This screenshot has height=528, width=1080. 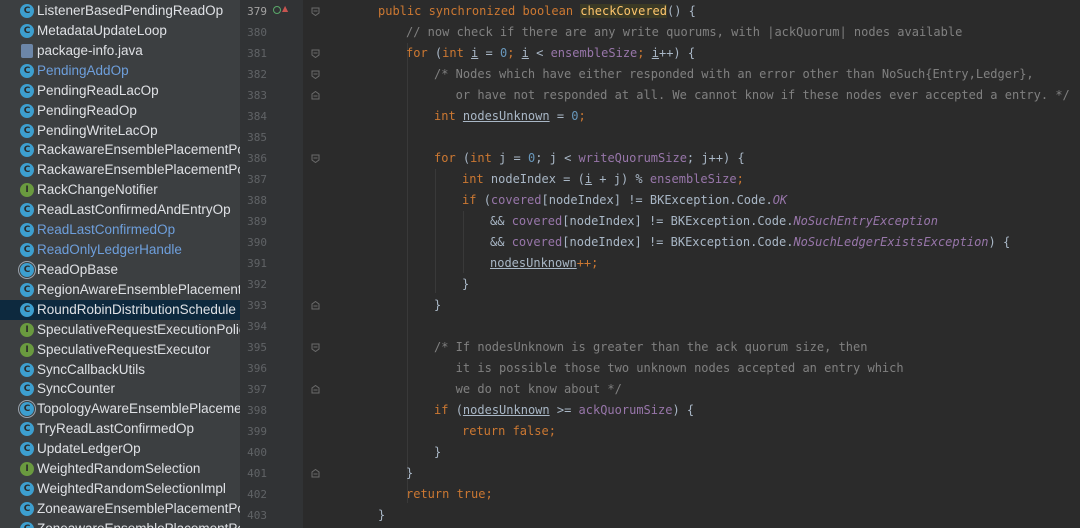 What do you see at coordinates (87, 110) in the screenshot?
I see `tree-item-label: PendingReadOp` at bounding box center [87, 110].